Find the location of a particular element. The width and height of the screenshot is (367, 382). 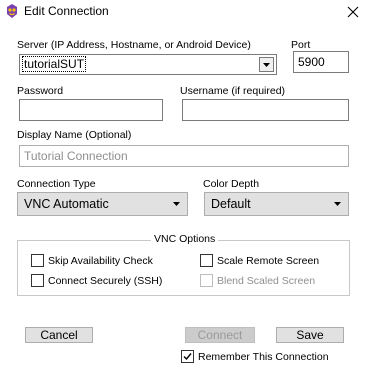

close-icon is located at coordinates (352, 12).